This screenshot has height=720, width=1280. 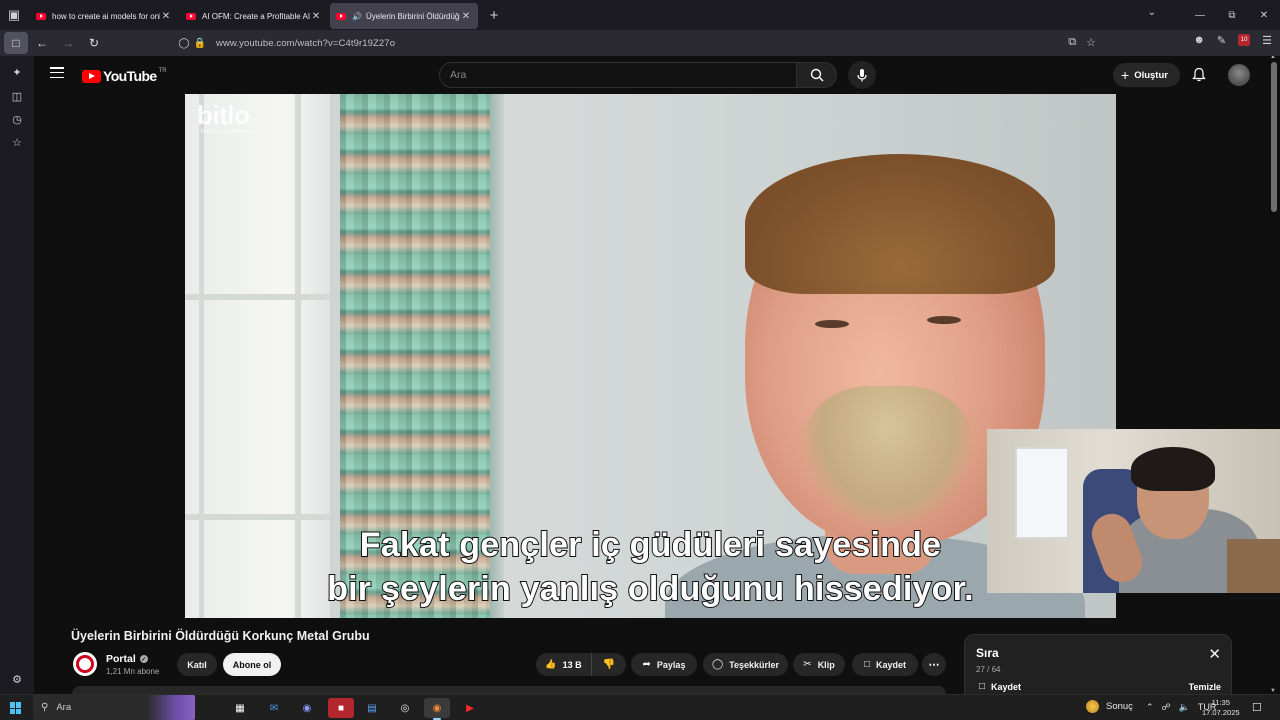 I want to click on toolbar-right: ☻ ✎ 10 ☰, so click(x=1232, y=40).